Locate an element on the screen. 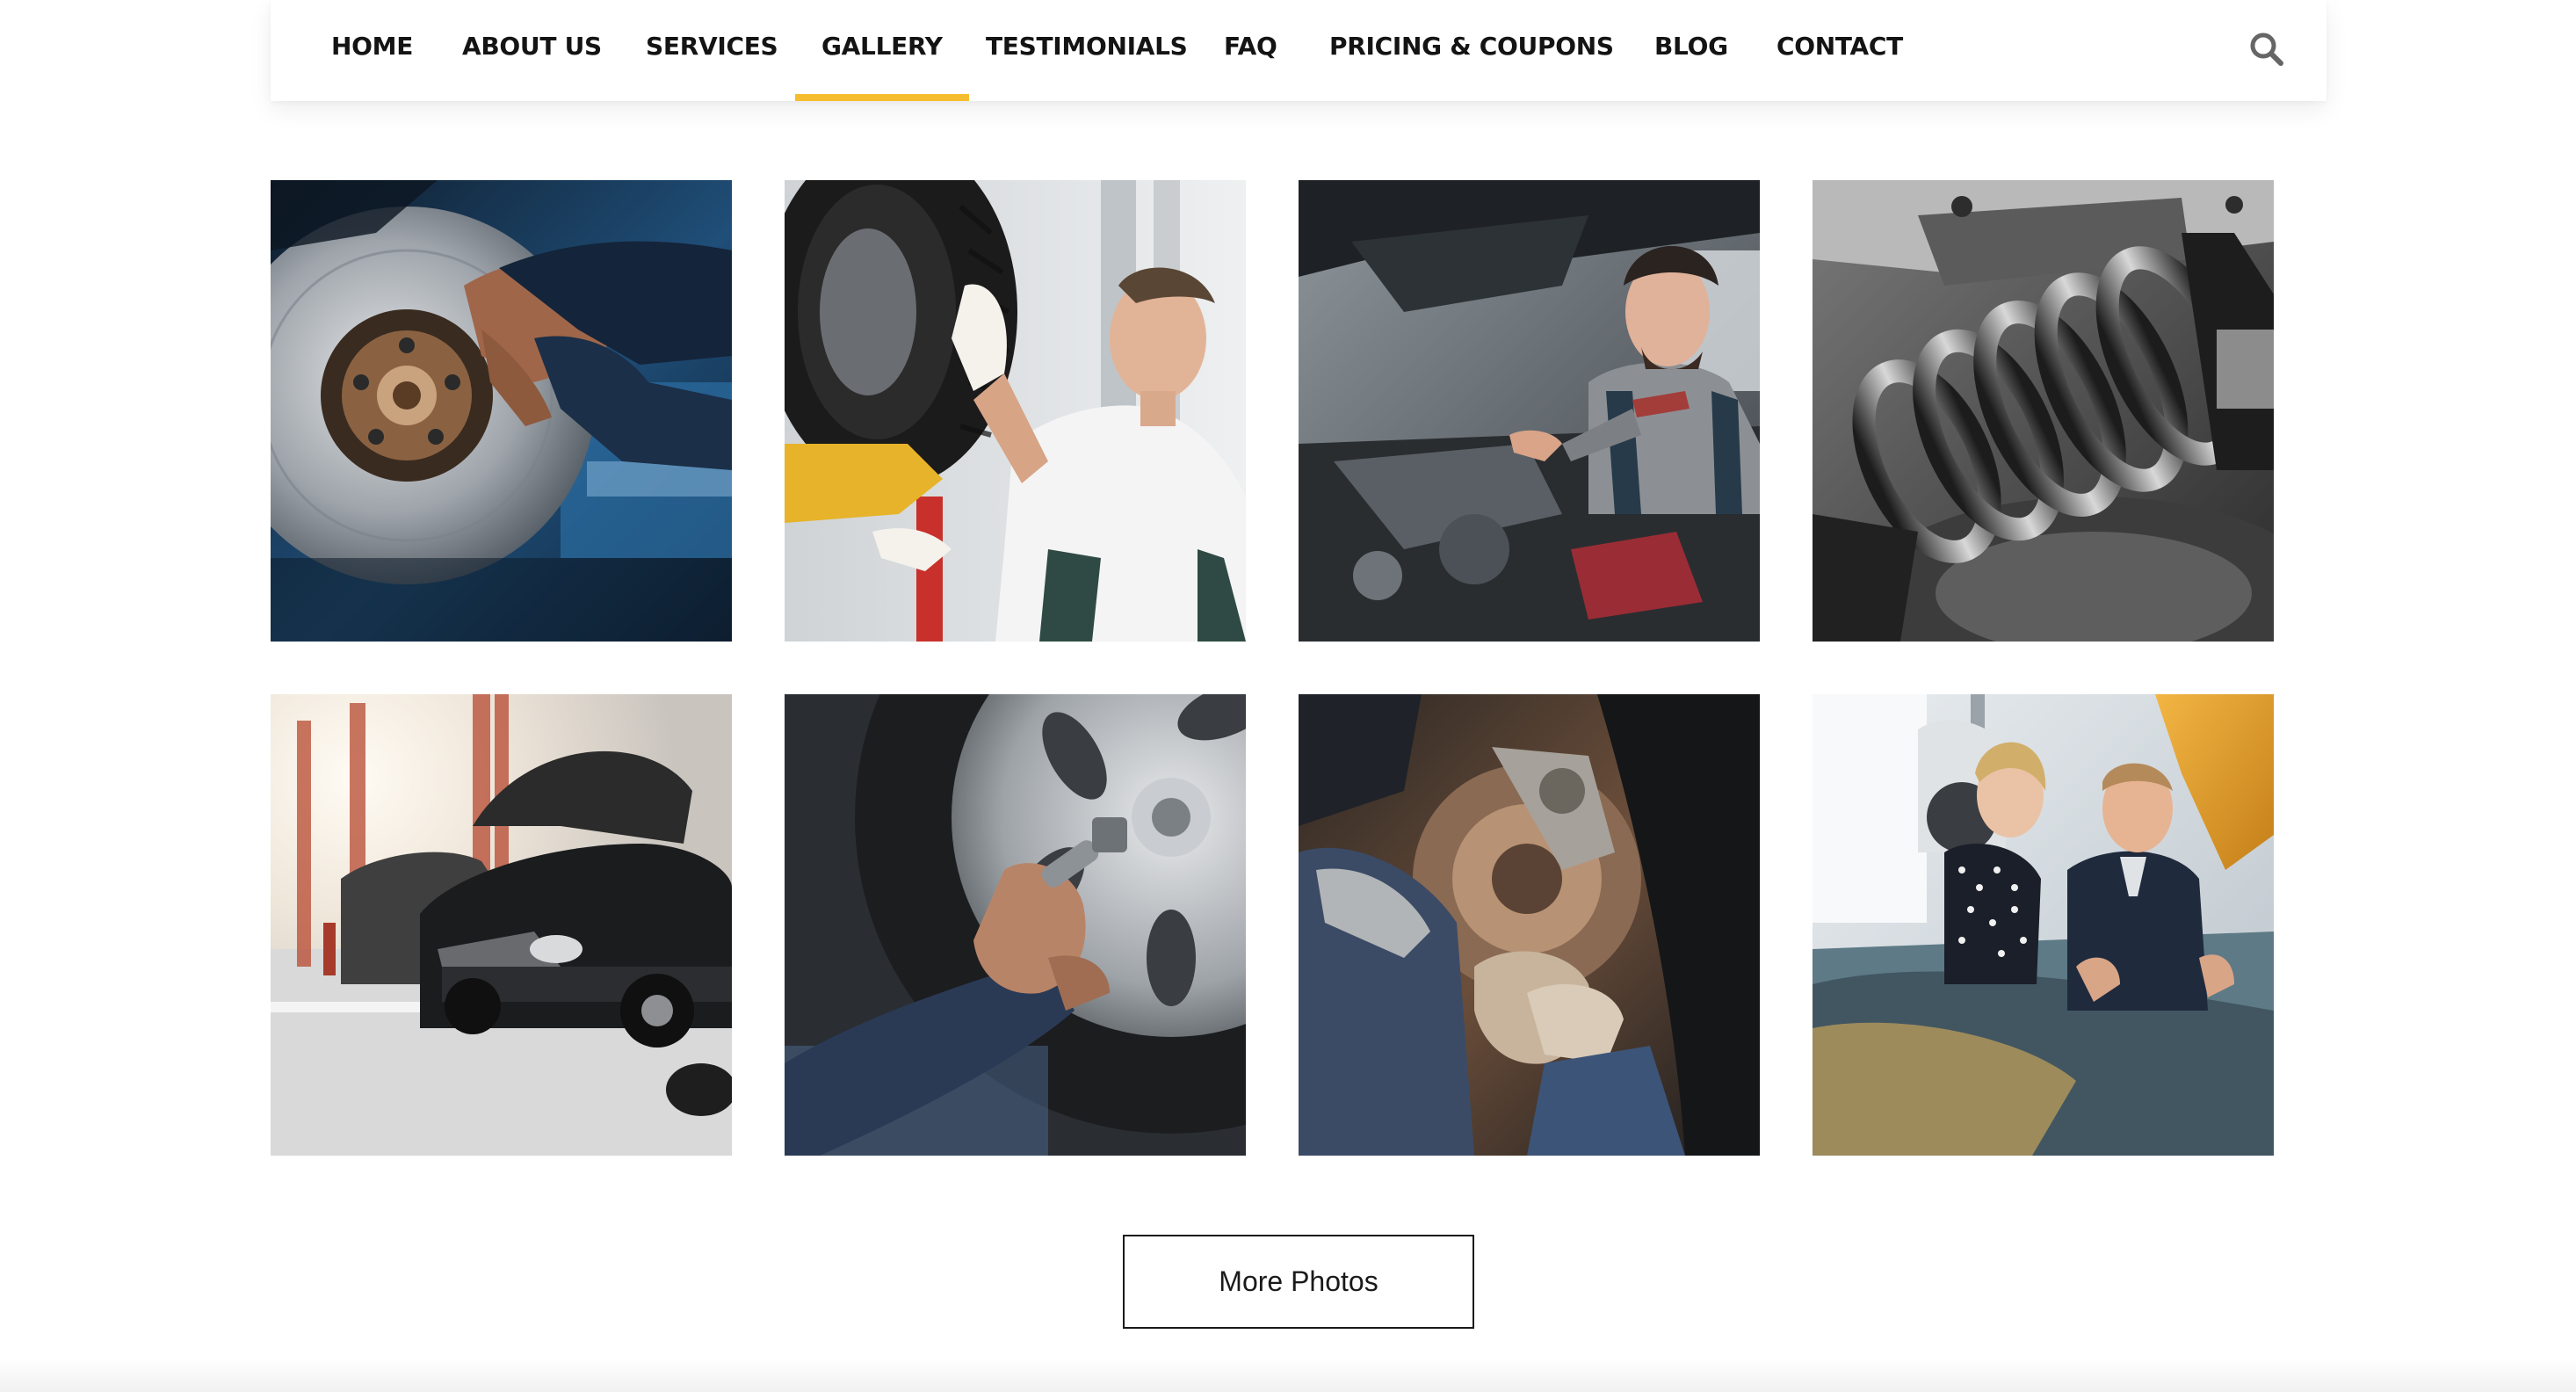 The image size is (2576, 1392). mechanic-engine-photo is located at coordinates (1529, 411).